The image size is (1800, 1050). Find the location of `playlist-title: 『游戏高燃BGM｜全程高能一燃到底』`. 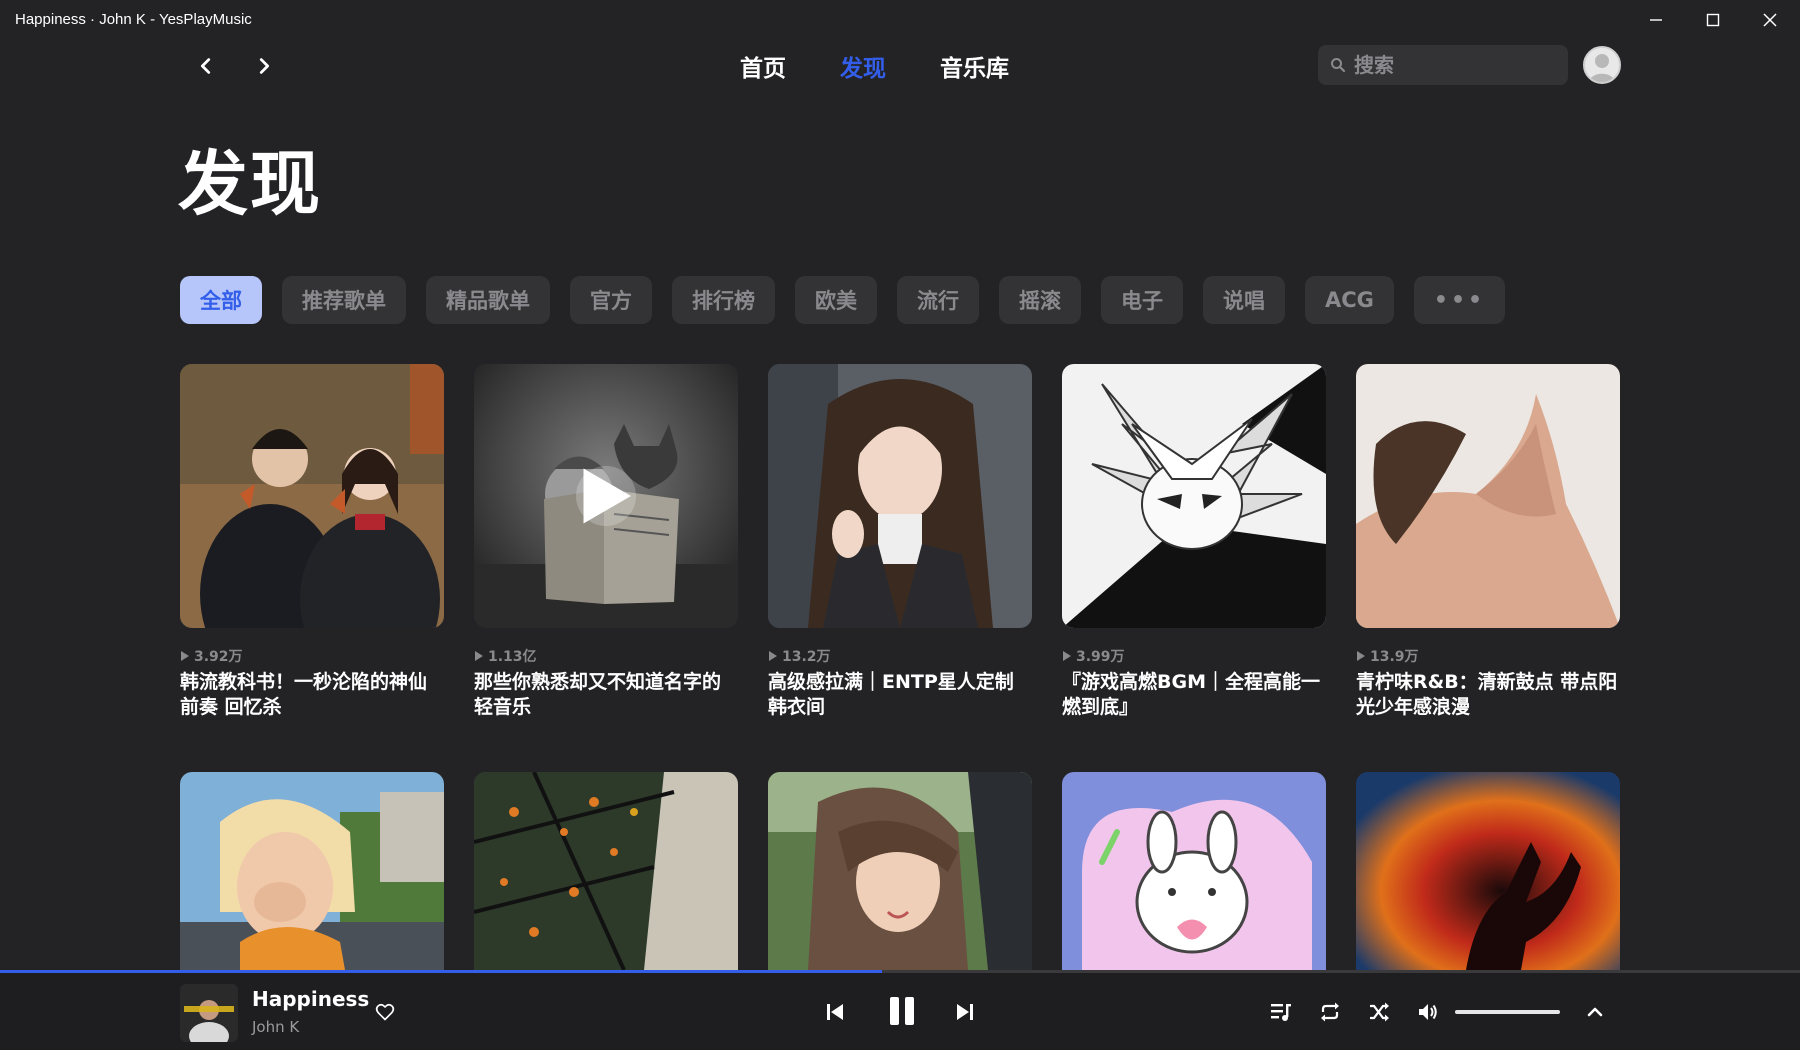

playlist-title: 『游戏高燃BGM｜全程高能一燃到底』 is located at coordinates (1194, 695).